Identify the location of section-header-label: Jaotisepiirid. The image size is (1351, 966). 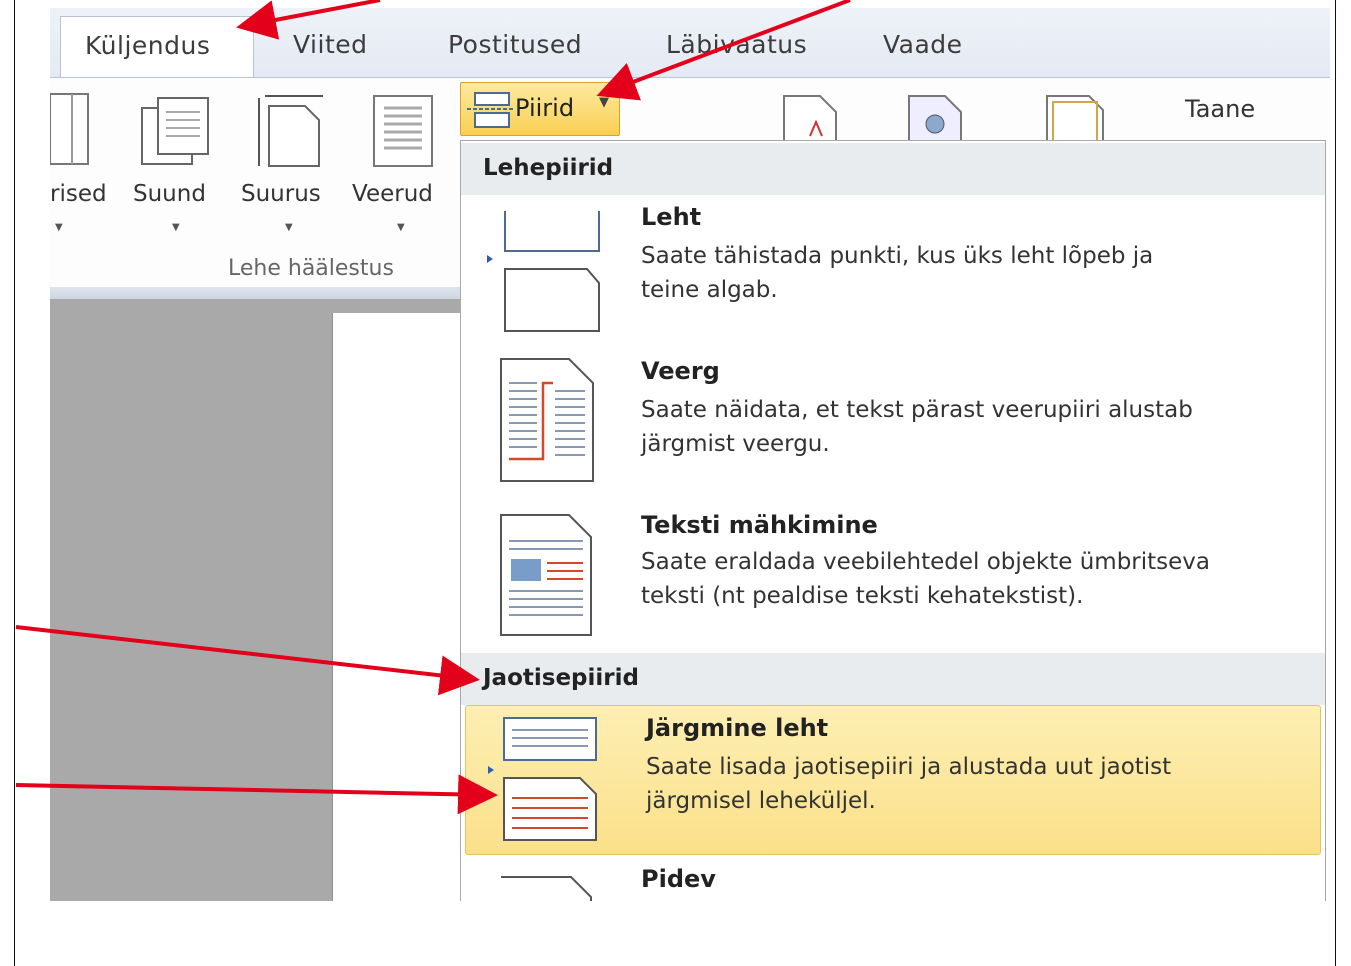
(561, 678).